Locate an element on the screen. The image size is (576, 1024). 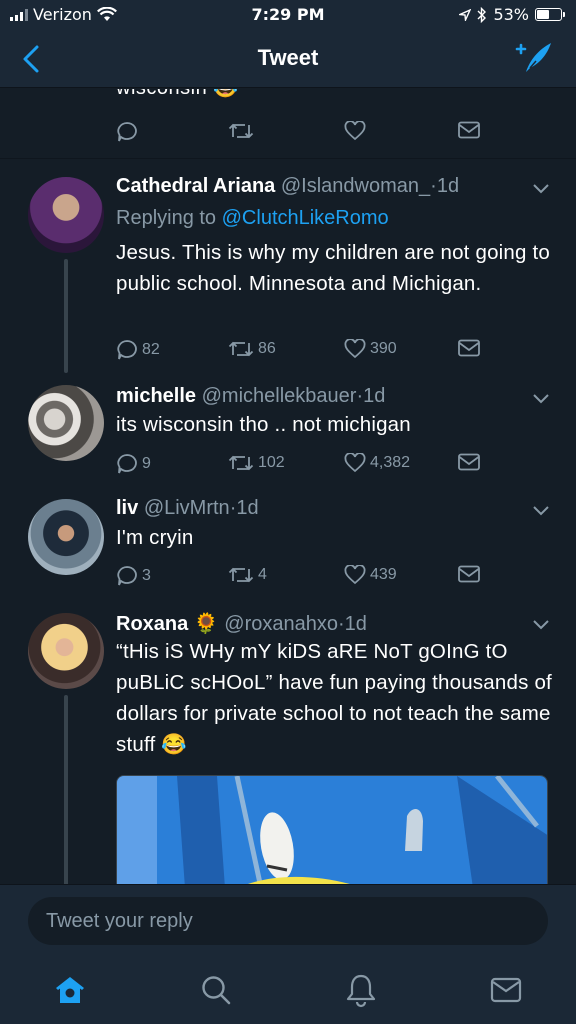
reply-composer: Tweet your reply is located at coordinates (288, 919).